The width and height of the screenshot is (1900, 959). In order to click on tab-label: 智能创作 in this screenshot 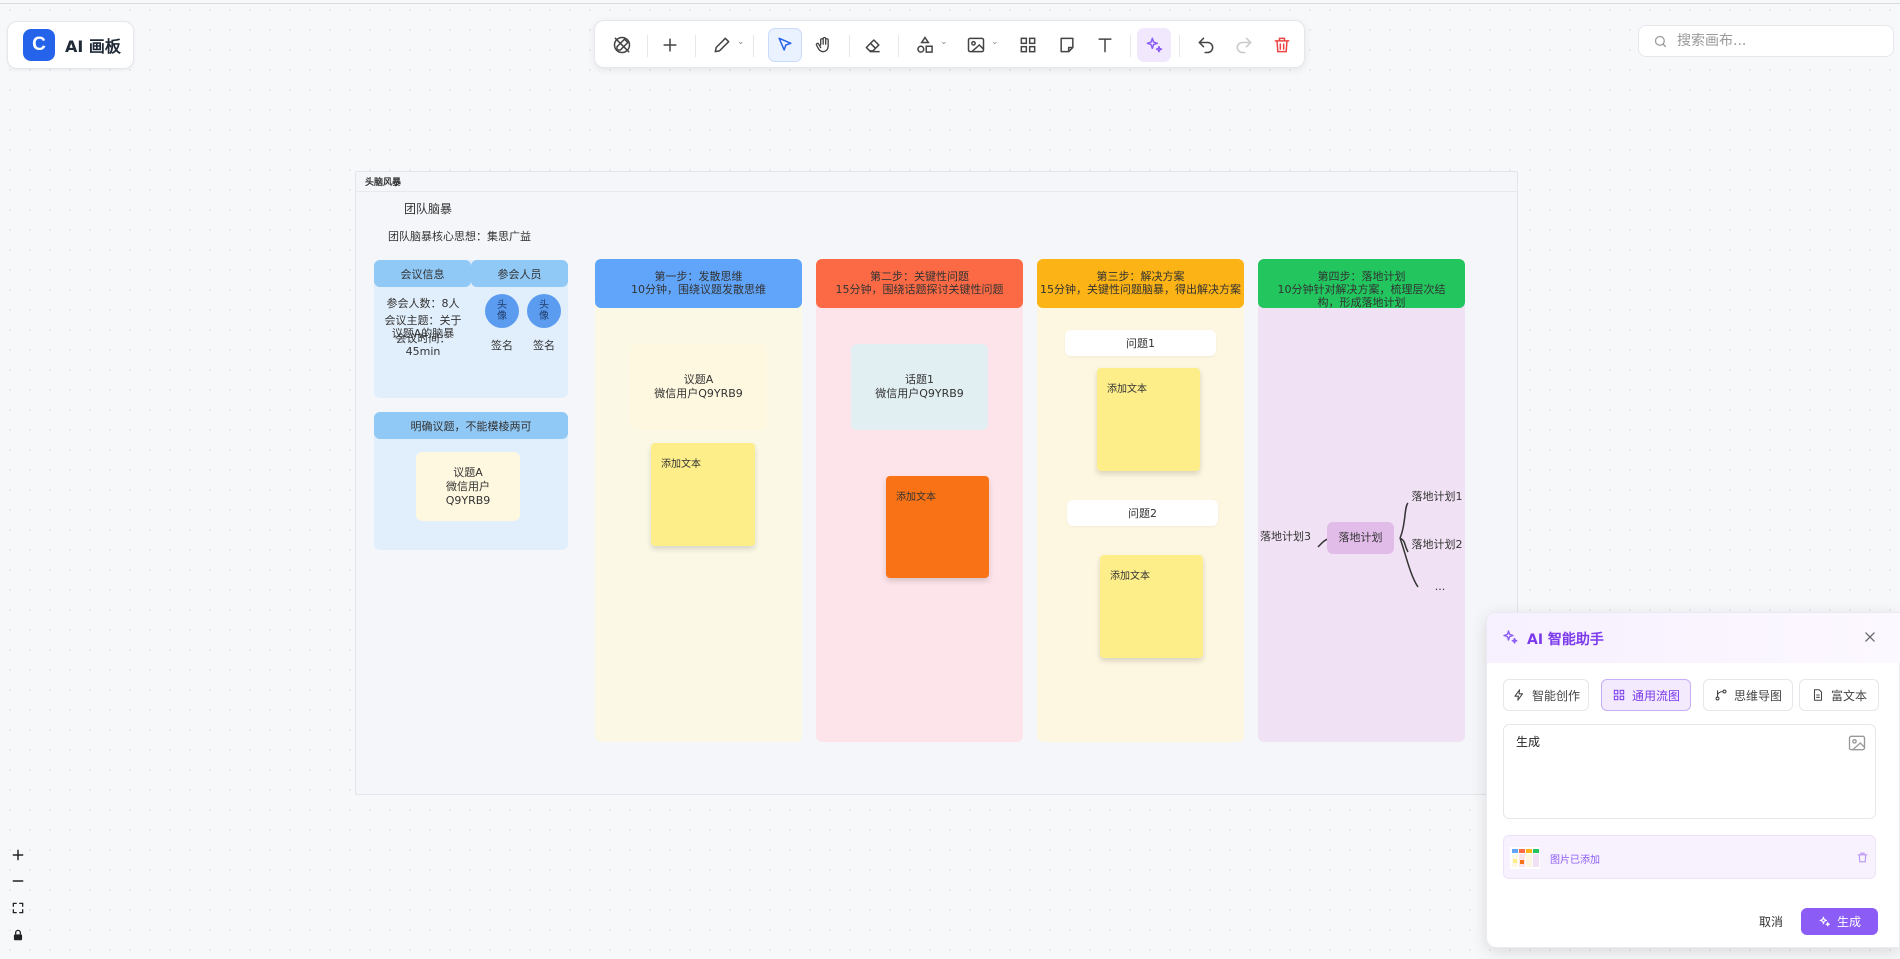, I will do `click(1555, 695)`.